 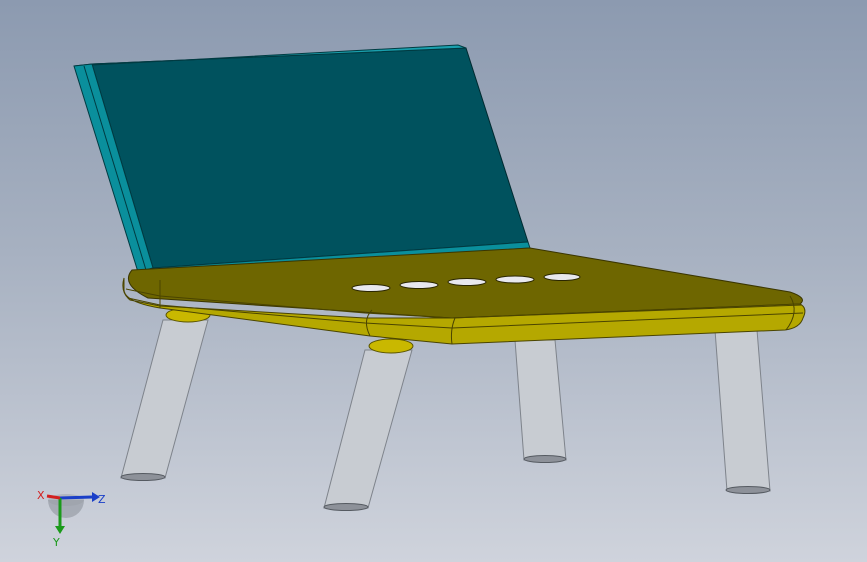 I want to click on leg-front-right, so click(x=742, y=411).